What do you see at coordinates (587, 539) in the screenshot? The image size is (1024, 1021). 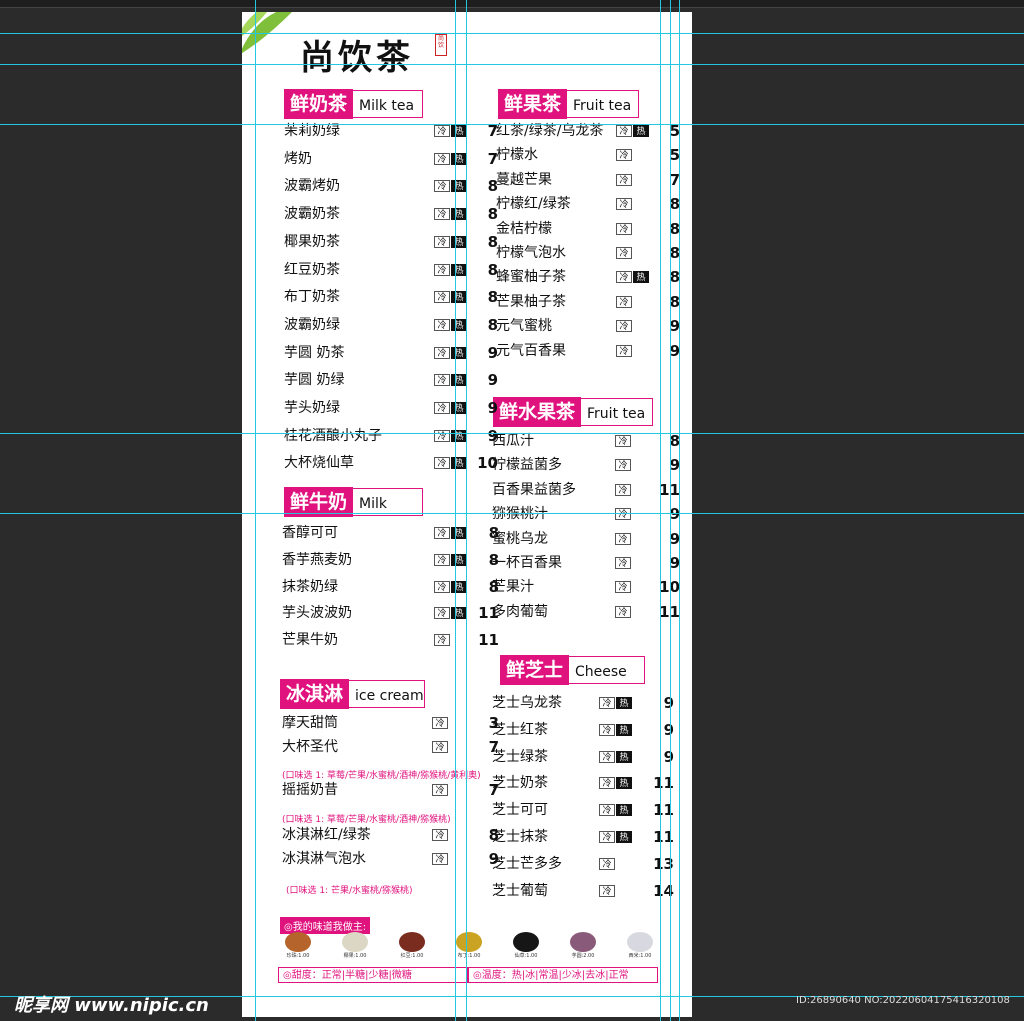 I see `menu-item: 蜜桃乌龙冷 9` at bounding box center [587, 539].